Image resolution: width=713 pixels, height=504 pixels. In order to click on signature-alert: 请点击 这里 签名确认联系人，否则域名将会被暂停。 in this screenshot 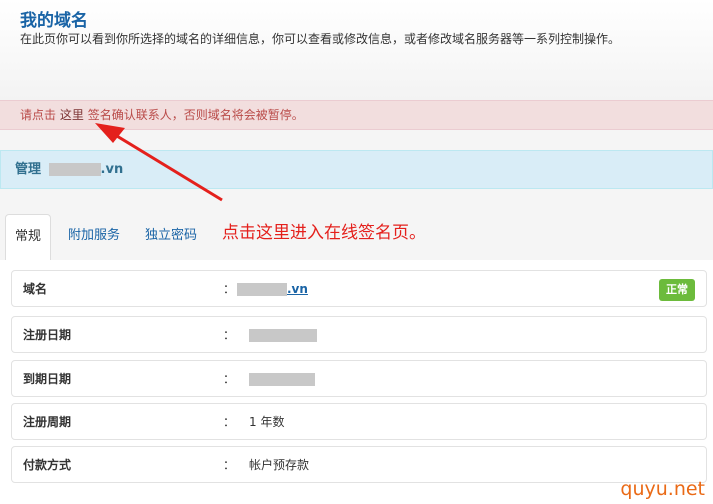, I will do `click(356, 115)`.